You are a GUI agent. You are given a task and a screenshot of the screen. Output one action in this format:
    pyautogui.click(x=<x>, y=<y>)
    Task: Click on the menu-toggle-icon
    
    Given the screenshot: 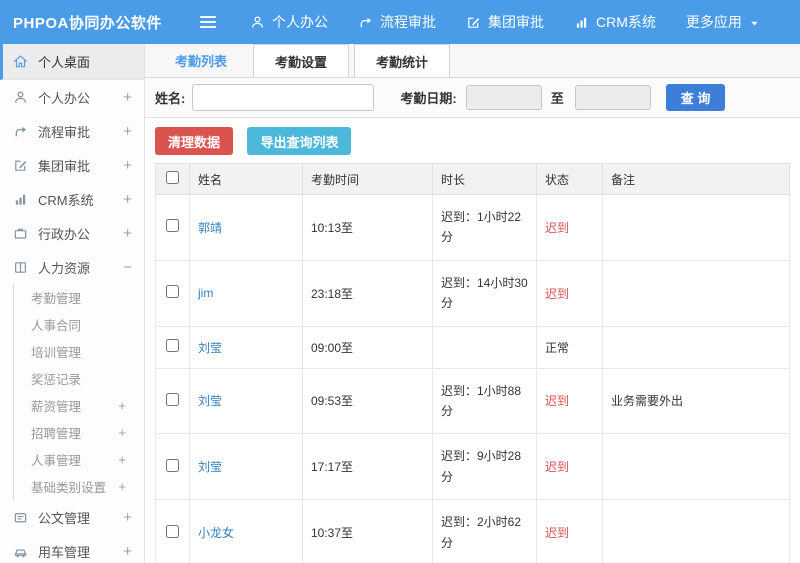 What is the action you would take?
    pyautogui.click(x=210, y=22)
    